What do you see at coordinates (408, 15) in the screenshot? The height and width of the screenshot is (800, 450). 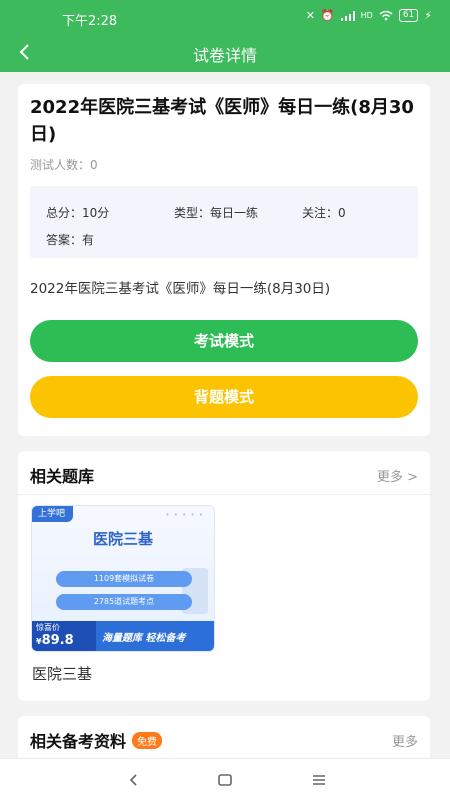 I see `battery-icon: 61` at bounding box center [408, 15].